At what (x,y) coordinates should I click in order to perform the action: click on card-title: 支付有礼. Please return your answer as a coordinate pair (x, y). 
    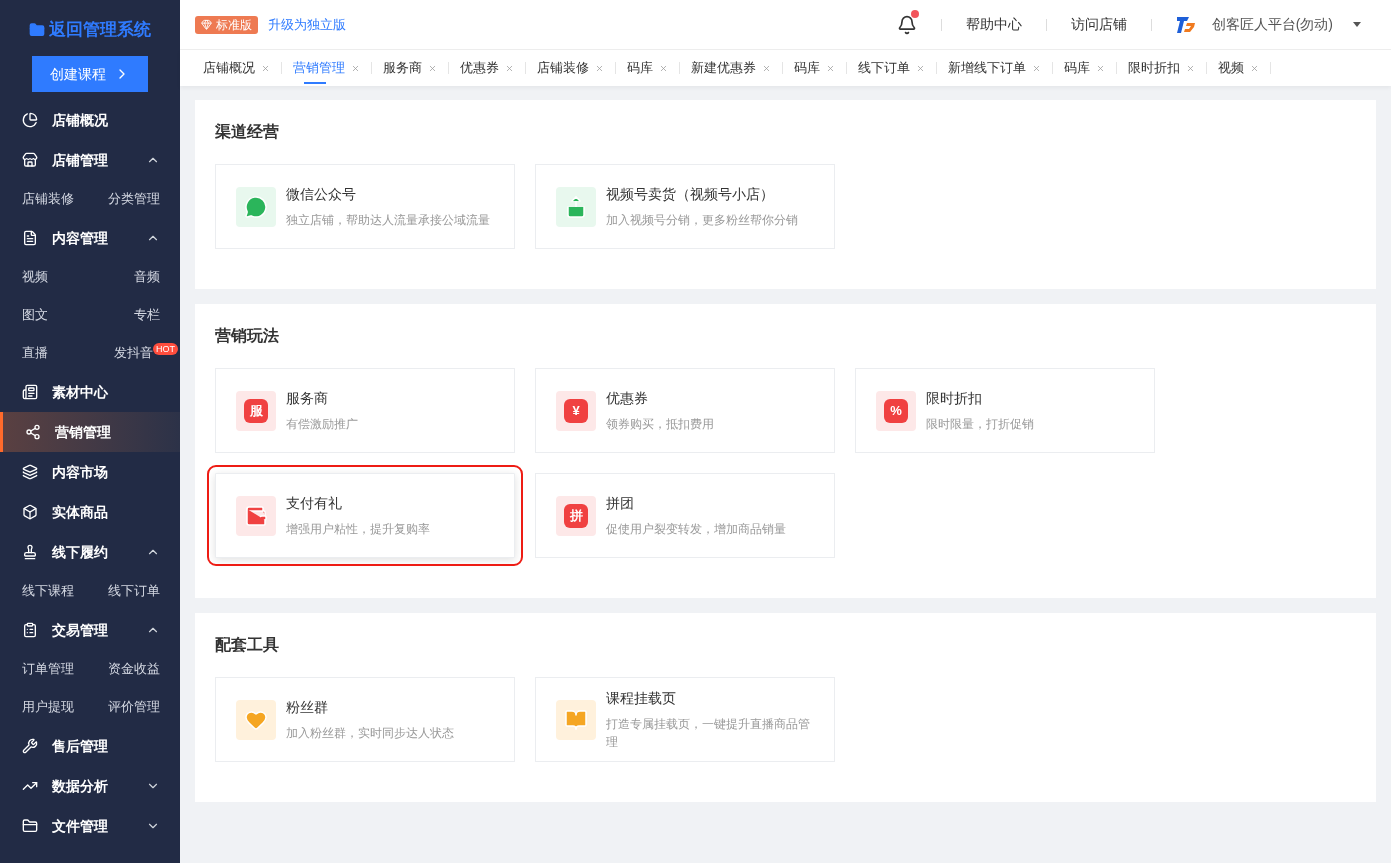
    Looking at the image, I should click on (314, 503).